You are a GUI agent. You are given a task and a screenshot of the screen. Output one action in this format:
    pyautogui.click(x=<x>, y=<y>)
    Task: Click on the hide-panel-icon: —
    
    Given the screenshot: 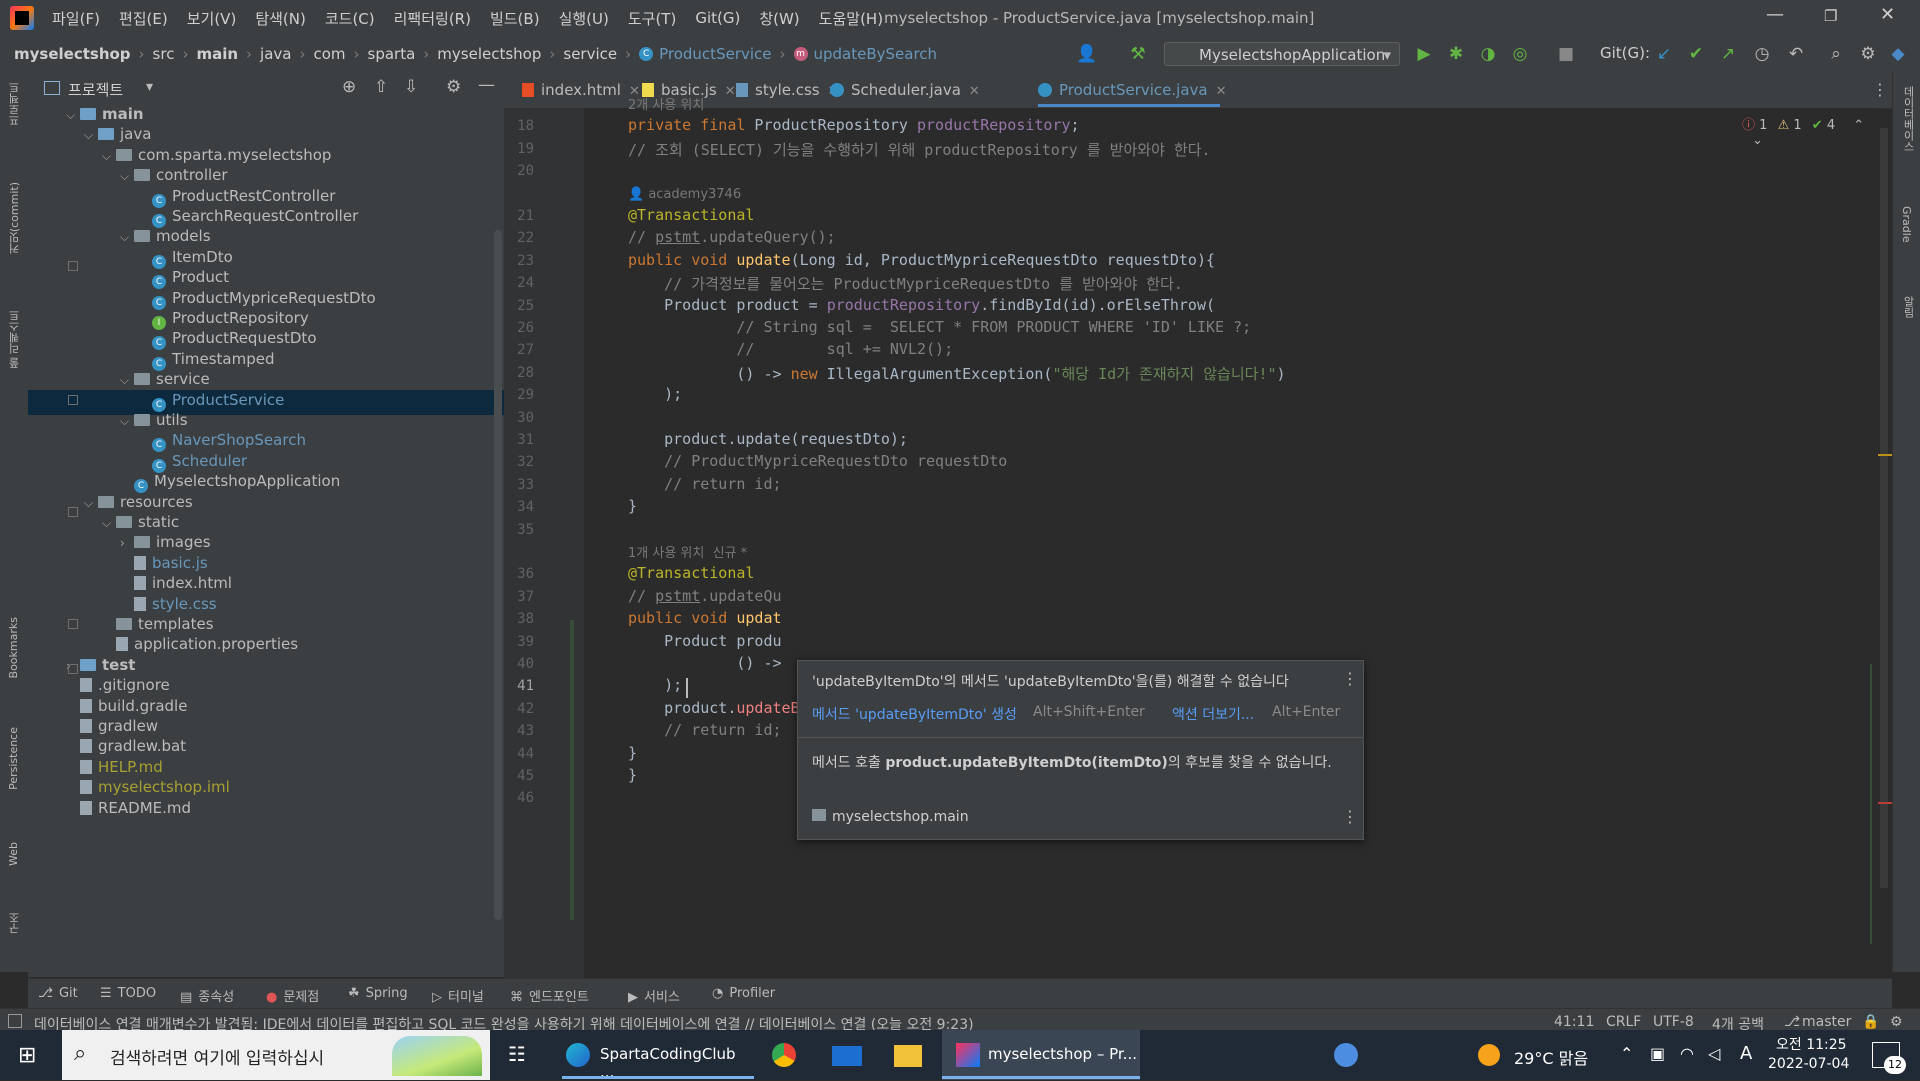 What is the action you would take?
    pyautogui.click(x=486, y=85)
    